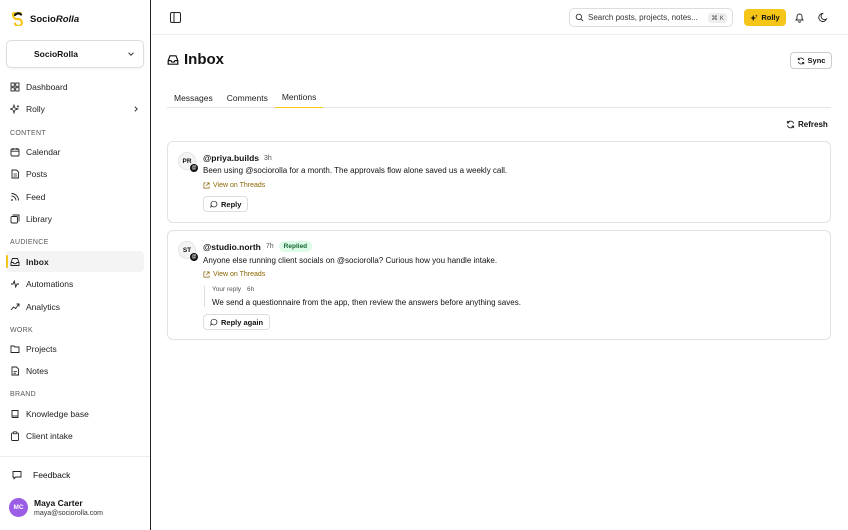  I want to click on inbox-tabs: Messages Comments Mentions, so click(499, 97).